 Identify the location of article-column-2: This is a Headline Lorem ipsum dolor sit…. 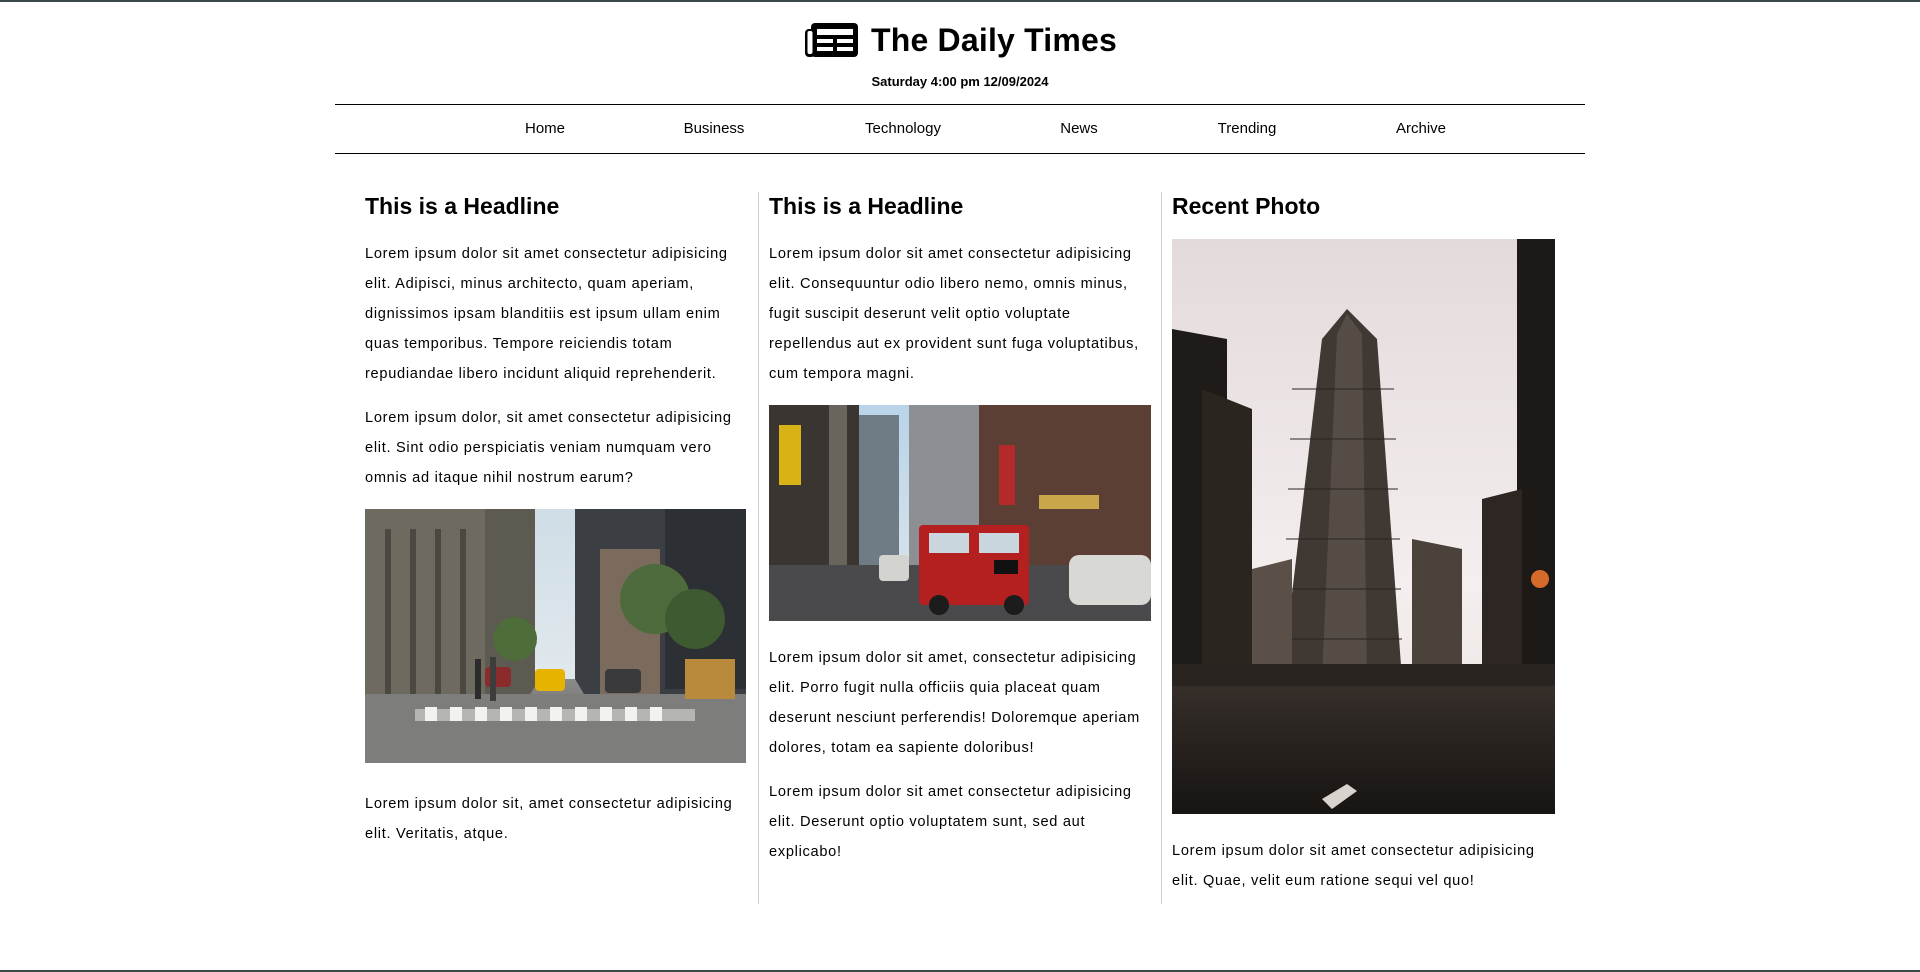
(960, 536).